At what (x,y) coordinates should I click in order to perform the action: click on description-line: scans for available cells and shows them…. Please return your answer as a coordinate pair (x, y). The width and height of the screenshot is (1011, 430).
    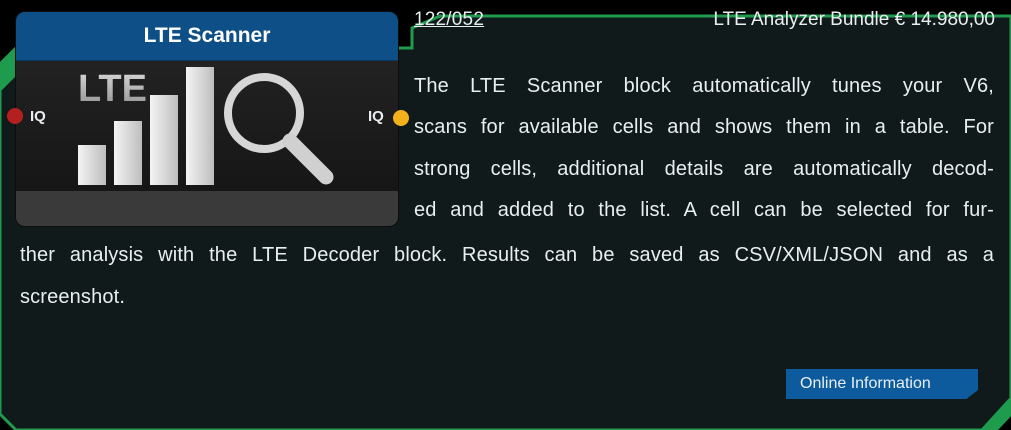
    Looking at the image, I should click on (704, 127).